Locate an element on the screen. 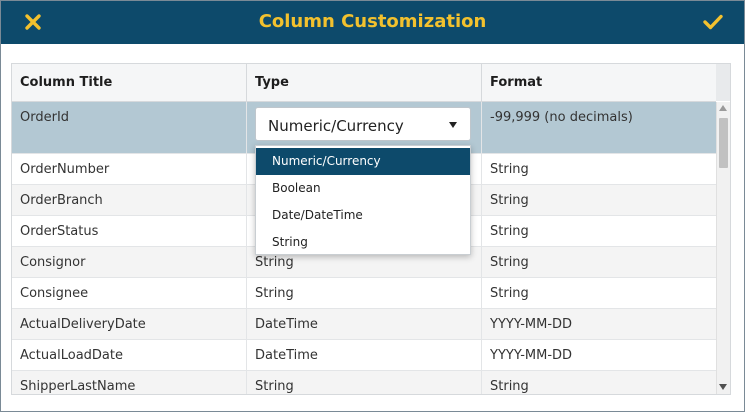  table-row: ShipperLastName String String is located at coordinates (364, 382).